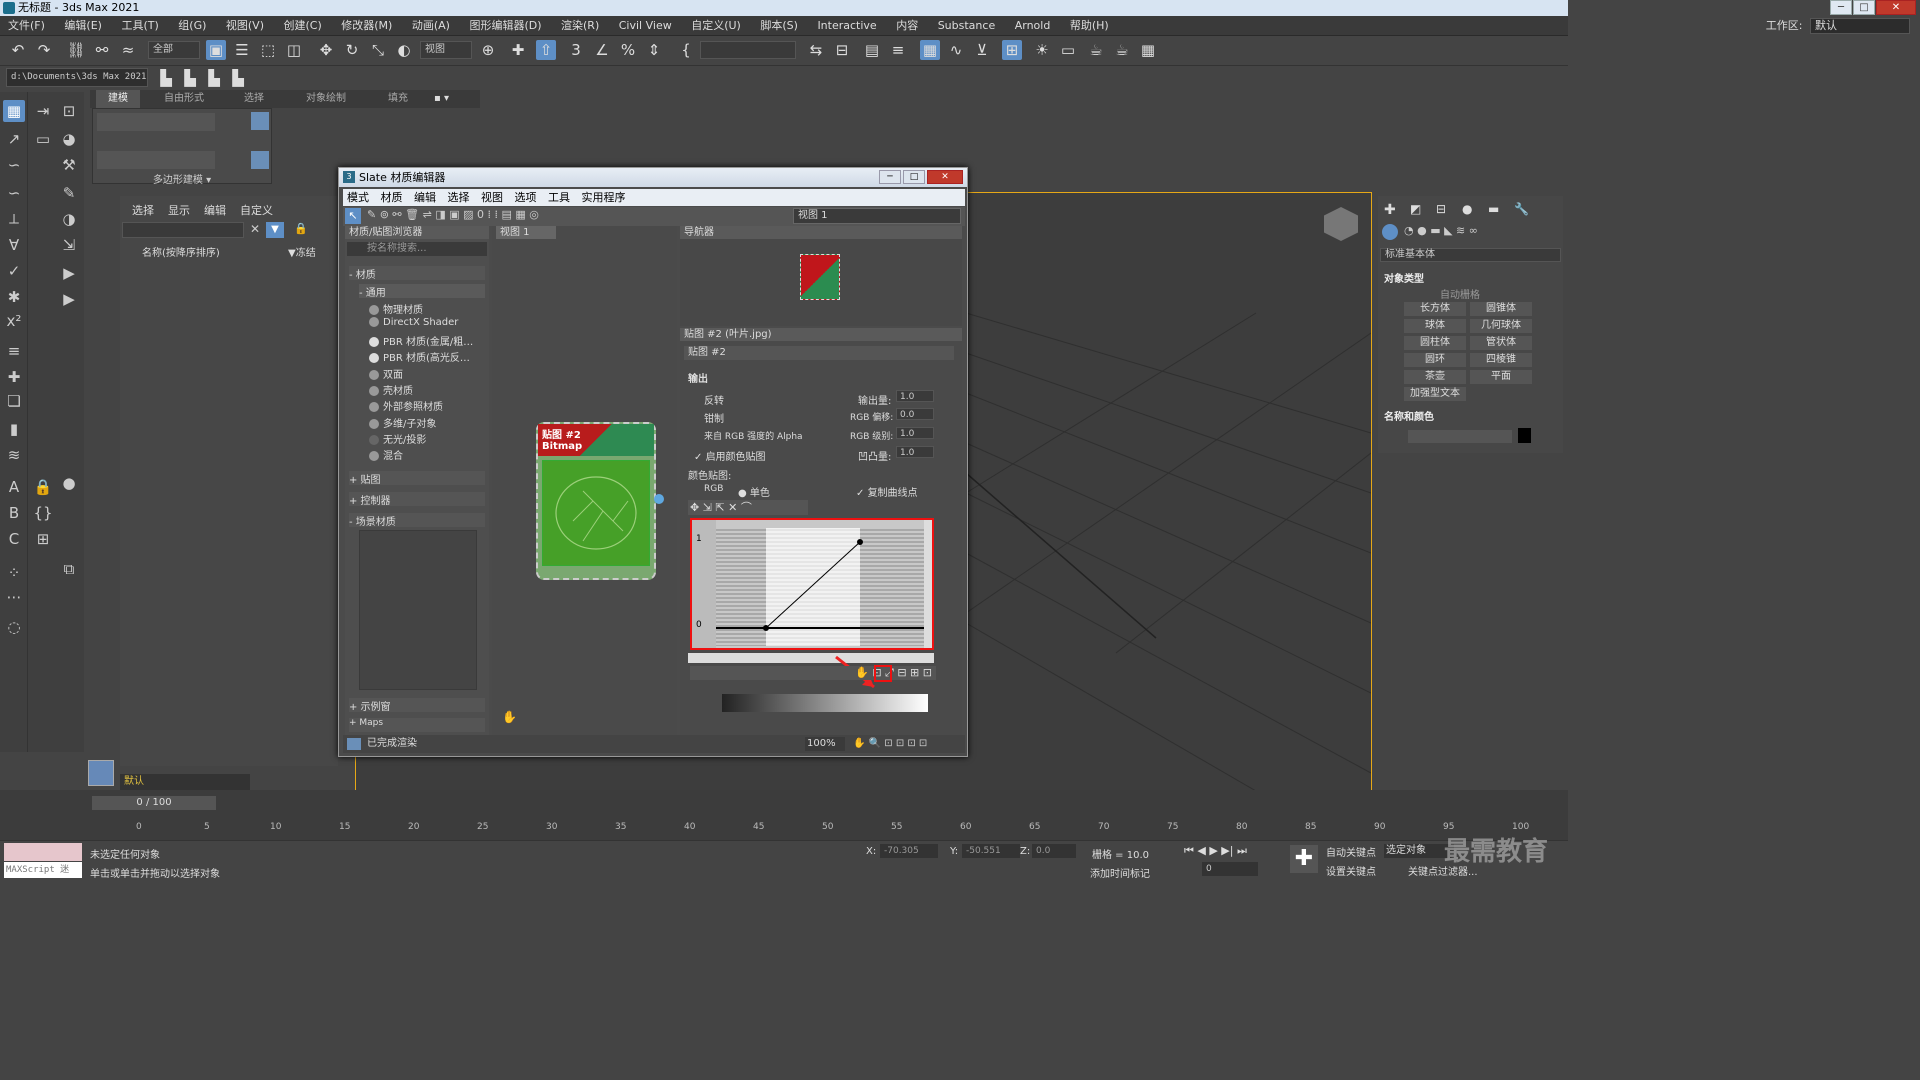 This screenshot has height=1080, width=1920. I want to click on curve-tools-icon: ✥ ⇲ ⇱ ✕ ⌒, so click(748, 507).